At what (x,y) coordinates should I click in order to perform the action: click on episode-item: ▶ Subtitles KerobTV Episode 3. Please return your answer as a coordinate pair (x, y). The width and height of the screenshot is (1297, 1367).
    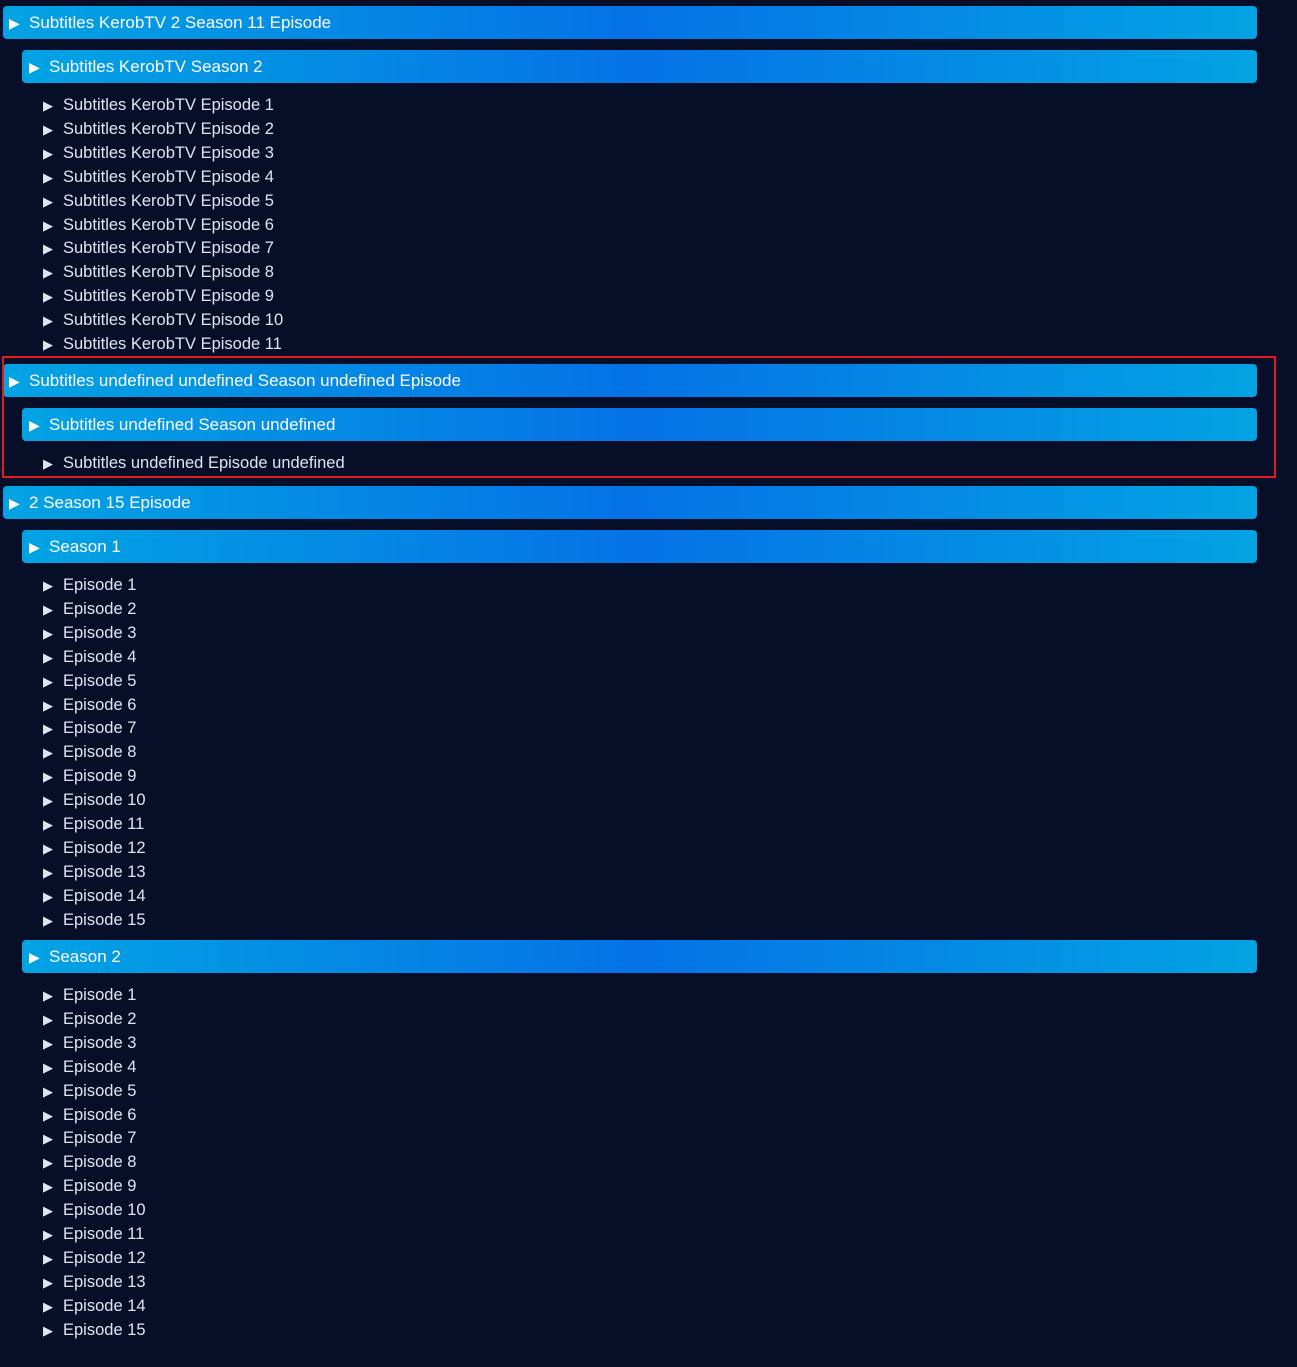
    Looking at the image, I should click on (158, 153).